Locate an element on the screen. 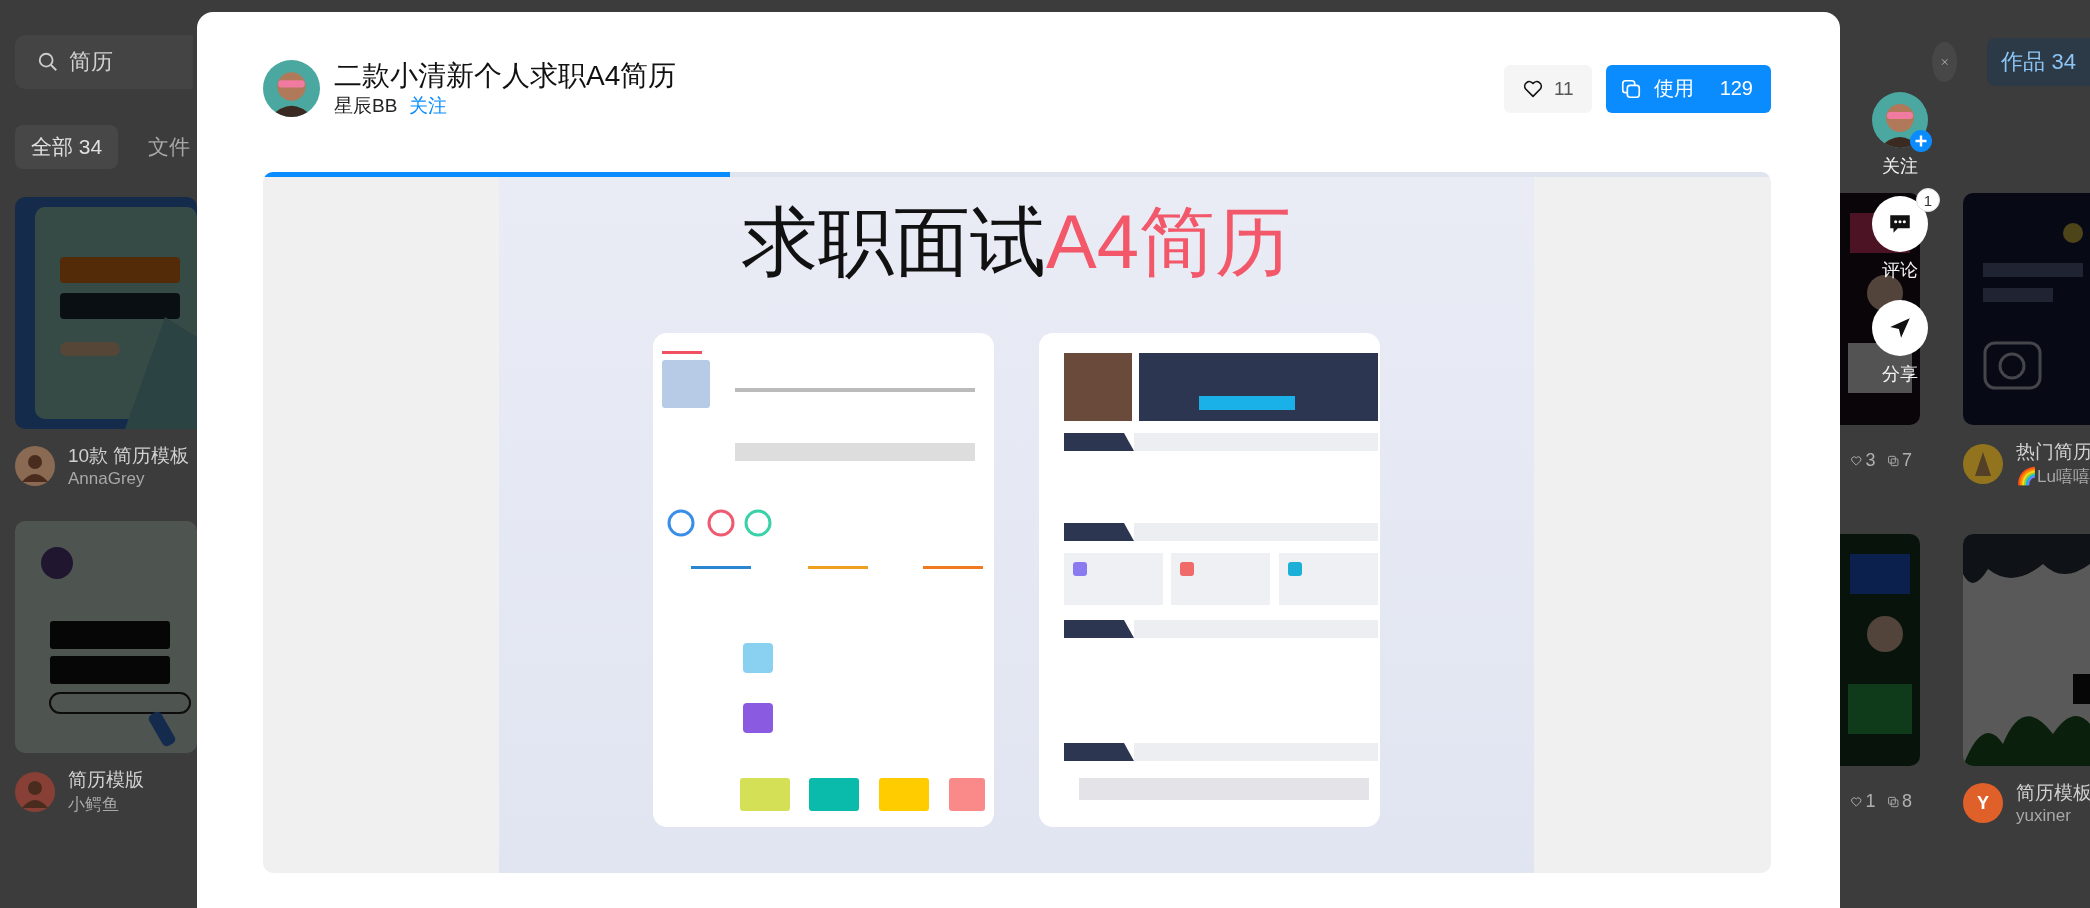 The image size is (2090, 908). work-title: 二款小清新个人求职A4简历 is located at coordinates (506, 75).